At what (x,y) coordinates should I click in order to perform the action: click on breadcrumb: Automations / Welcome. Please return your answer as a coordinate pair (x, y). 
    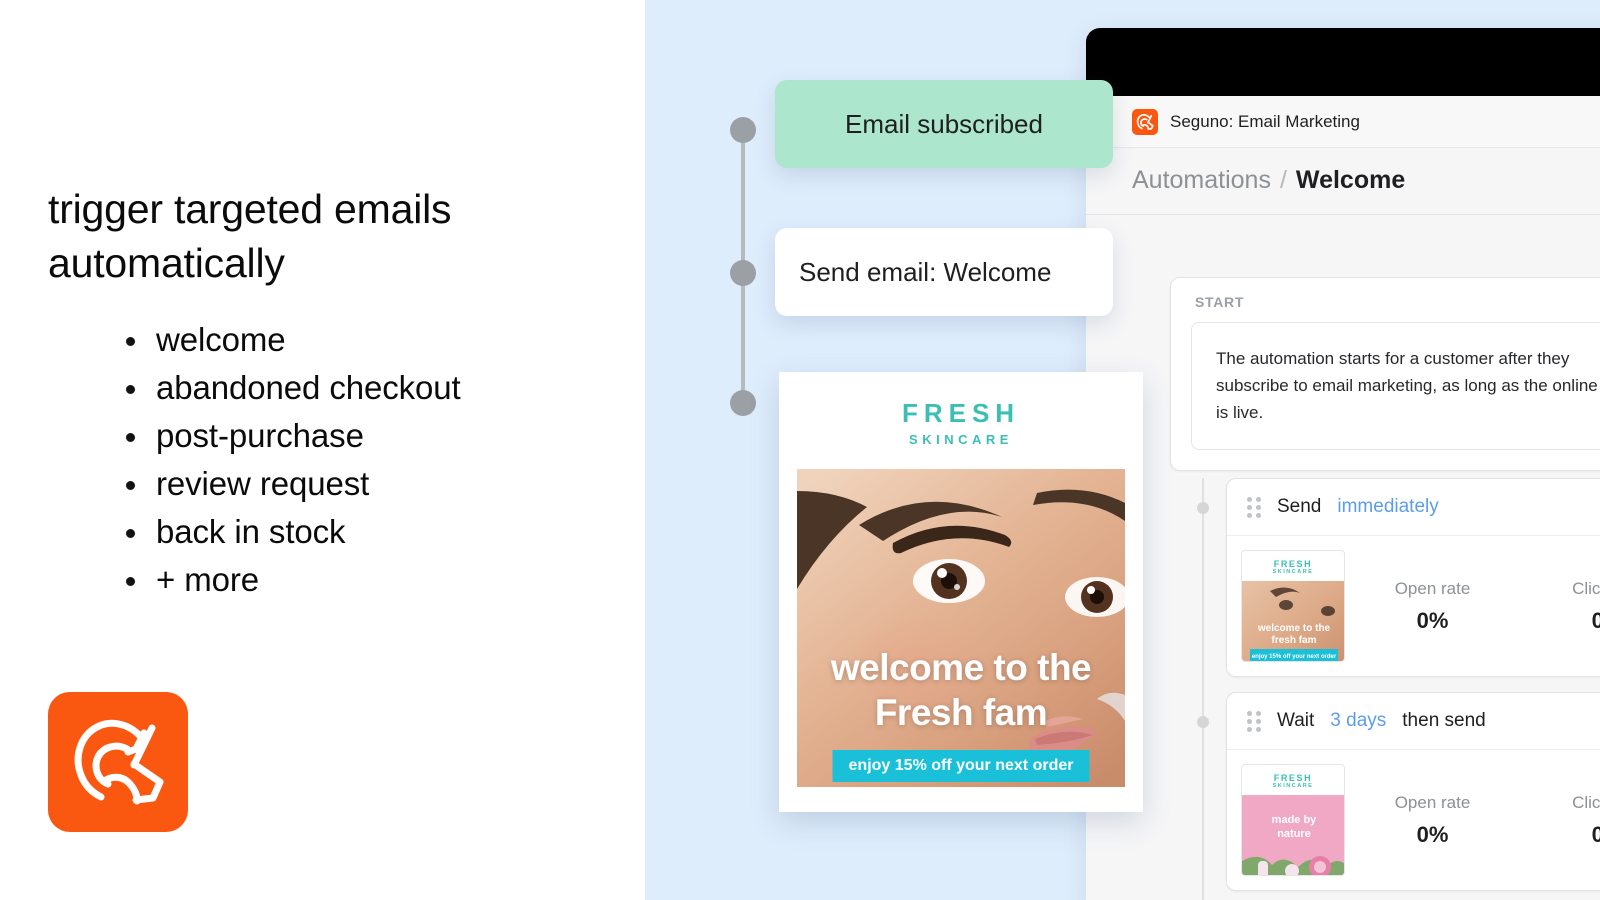
    Looking at the image, I should click on (1268, 180).